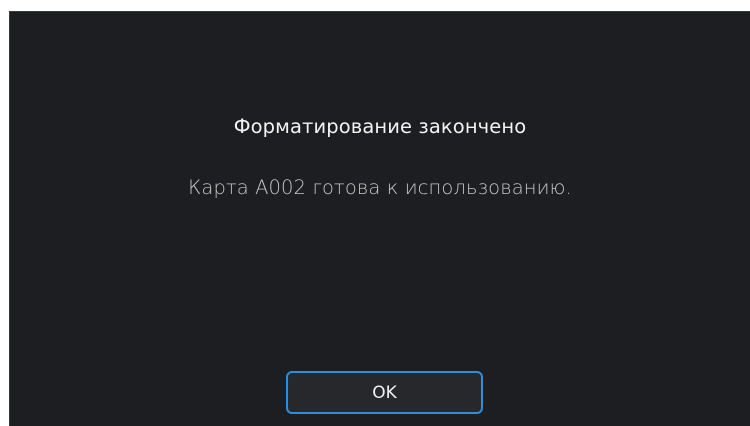 Image resolution: width=750 pixels, height=426 pixels. Describe the element at coordinates (384, 392) in the screenshot. I see `ok-button: OK` at that location.